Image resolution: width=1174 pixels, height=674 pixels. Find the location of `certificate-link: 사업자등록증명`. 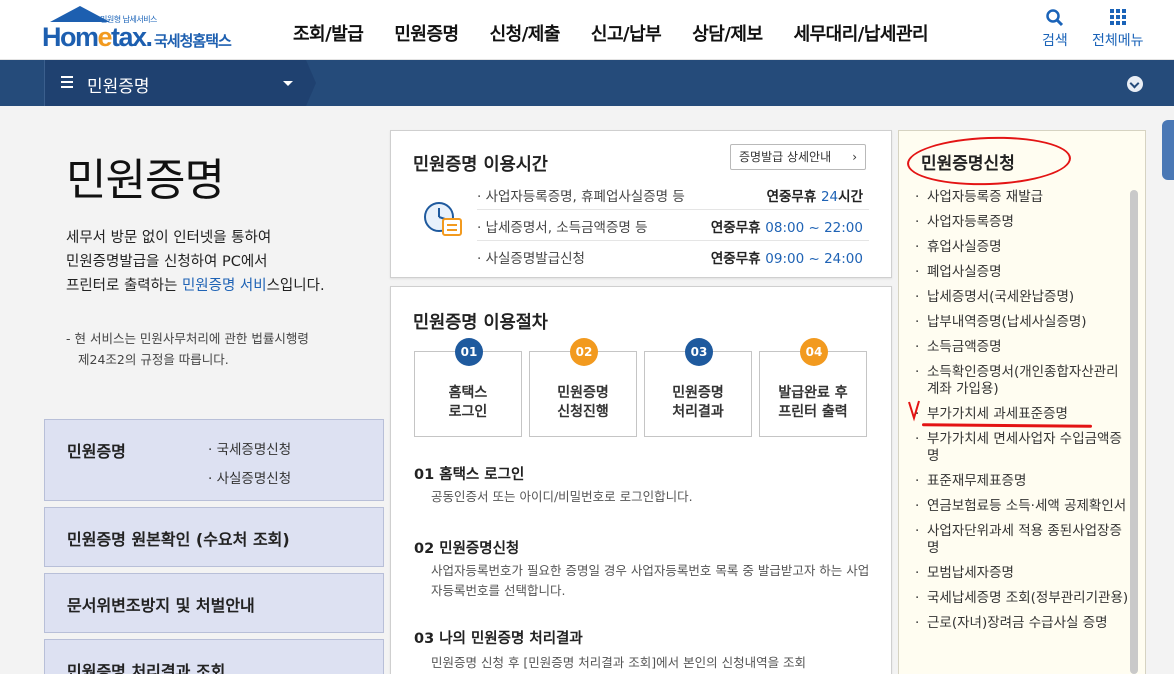

certificate-link: 사업자등록증명 is located at coordinates (1022, 222).